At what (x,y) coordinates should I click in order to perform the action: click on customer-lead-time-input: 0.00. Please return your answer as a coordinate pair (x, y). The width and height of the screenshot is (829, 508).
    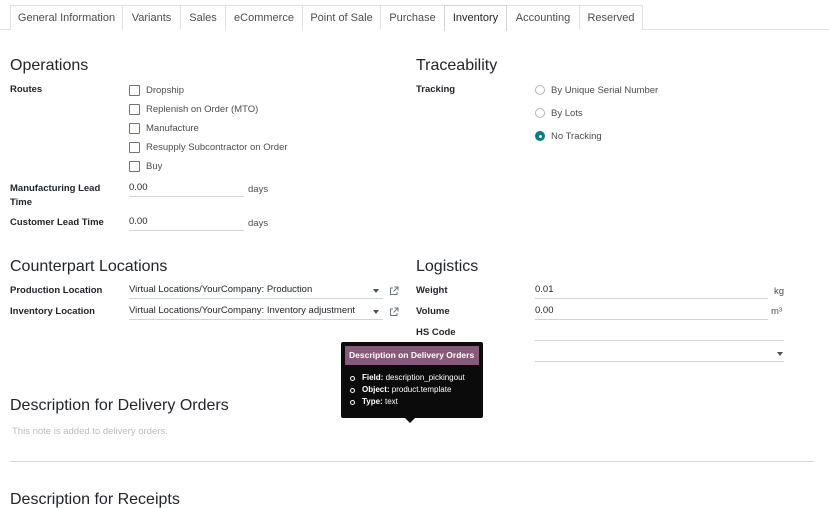
    Looking at the image, I should click on (186, 223).